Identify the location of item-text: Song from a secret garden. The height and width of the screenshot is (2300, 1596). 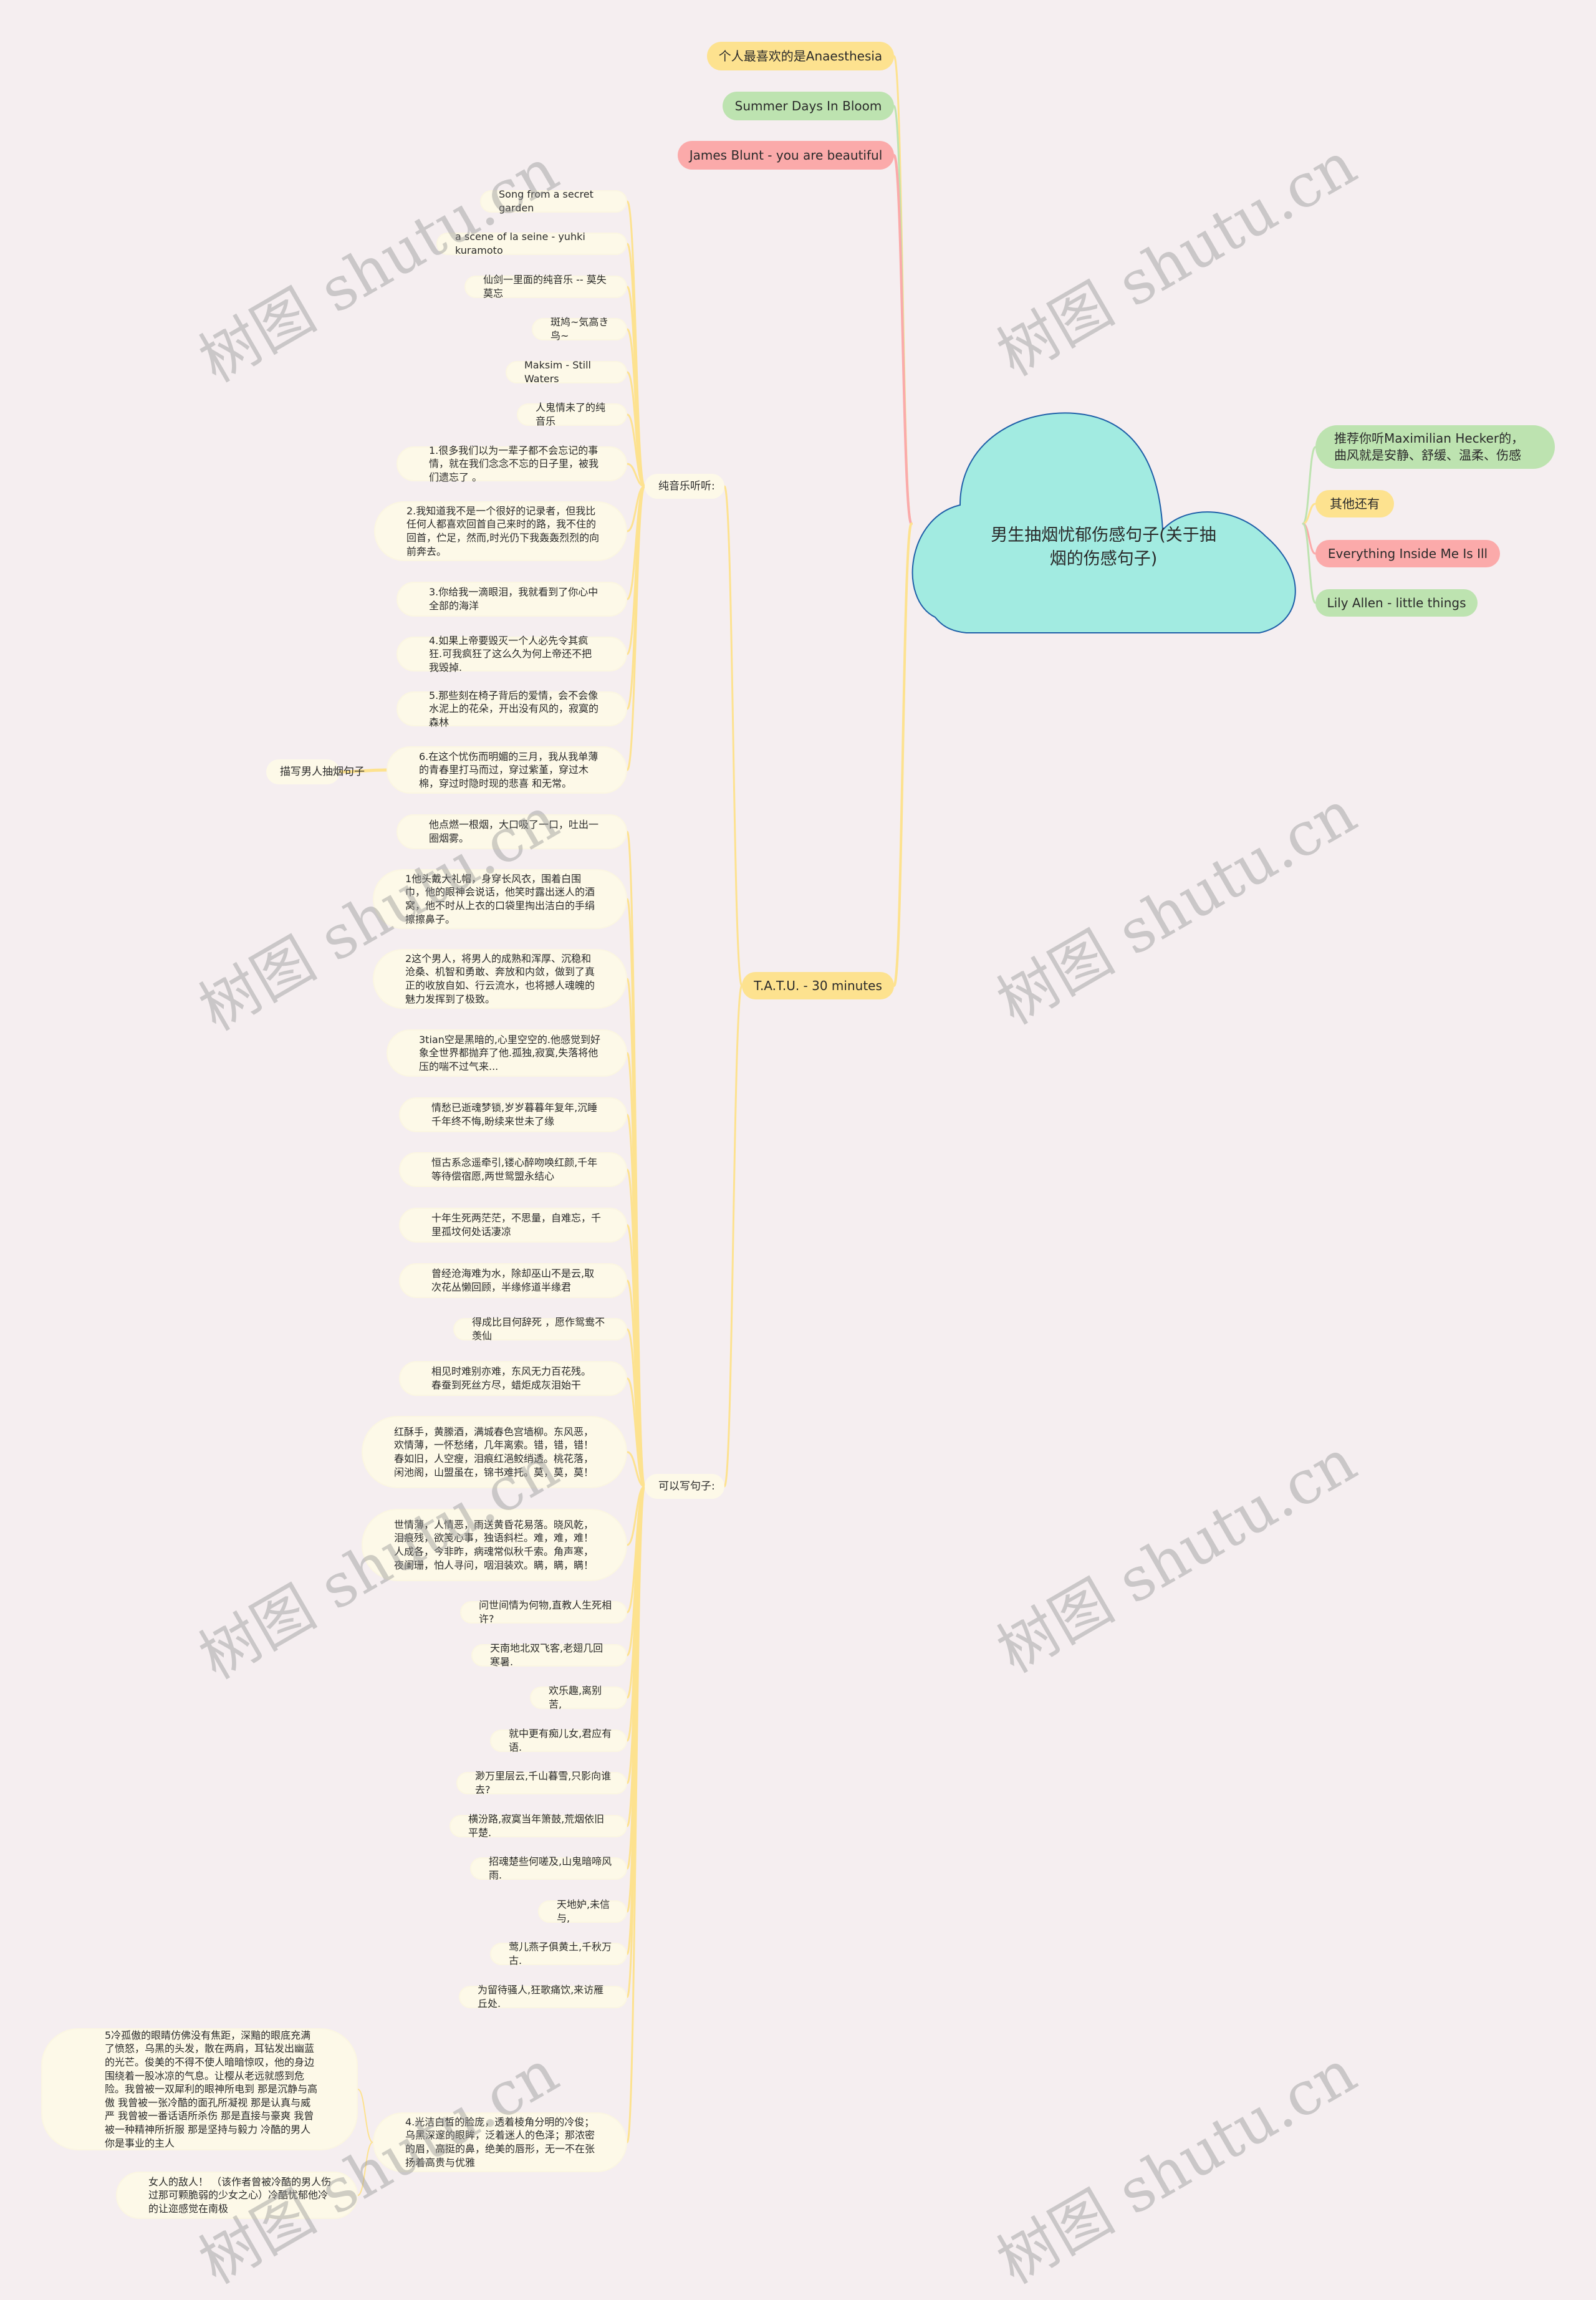
(546, 201).